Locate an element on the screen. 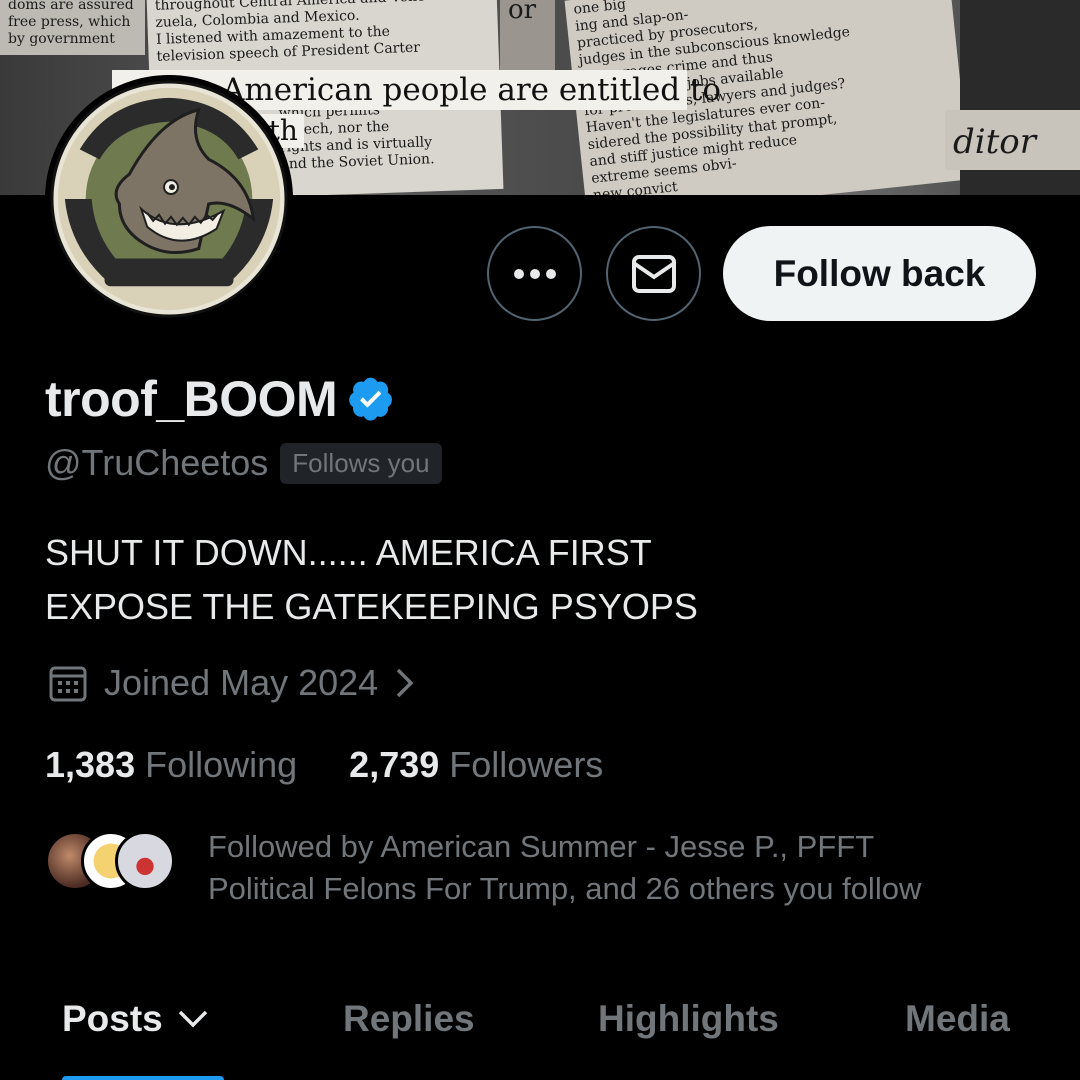 The image size is (1080, 1080). joined-date: Joined May 2024 is located at coordinates (233, 683).